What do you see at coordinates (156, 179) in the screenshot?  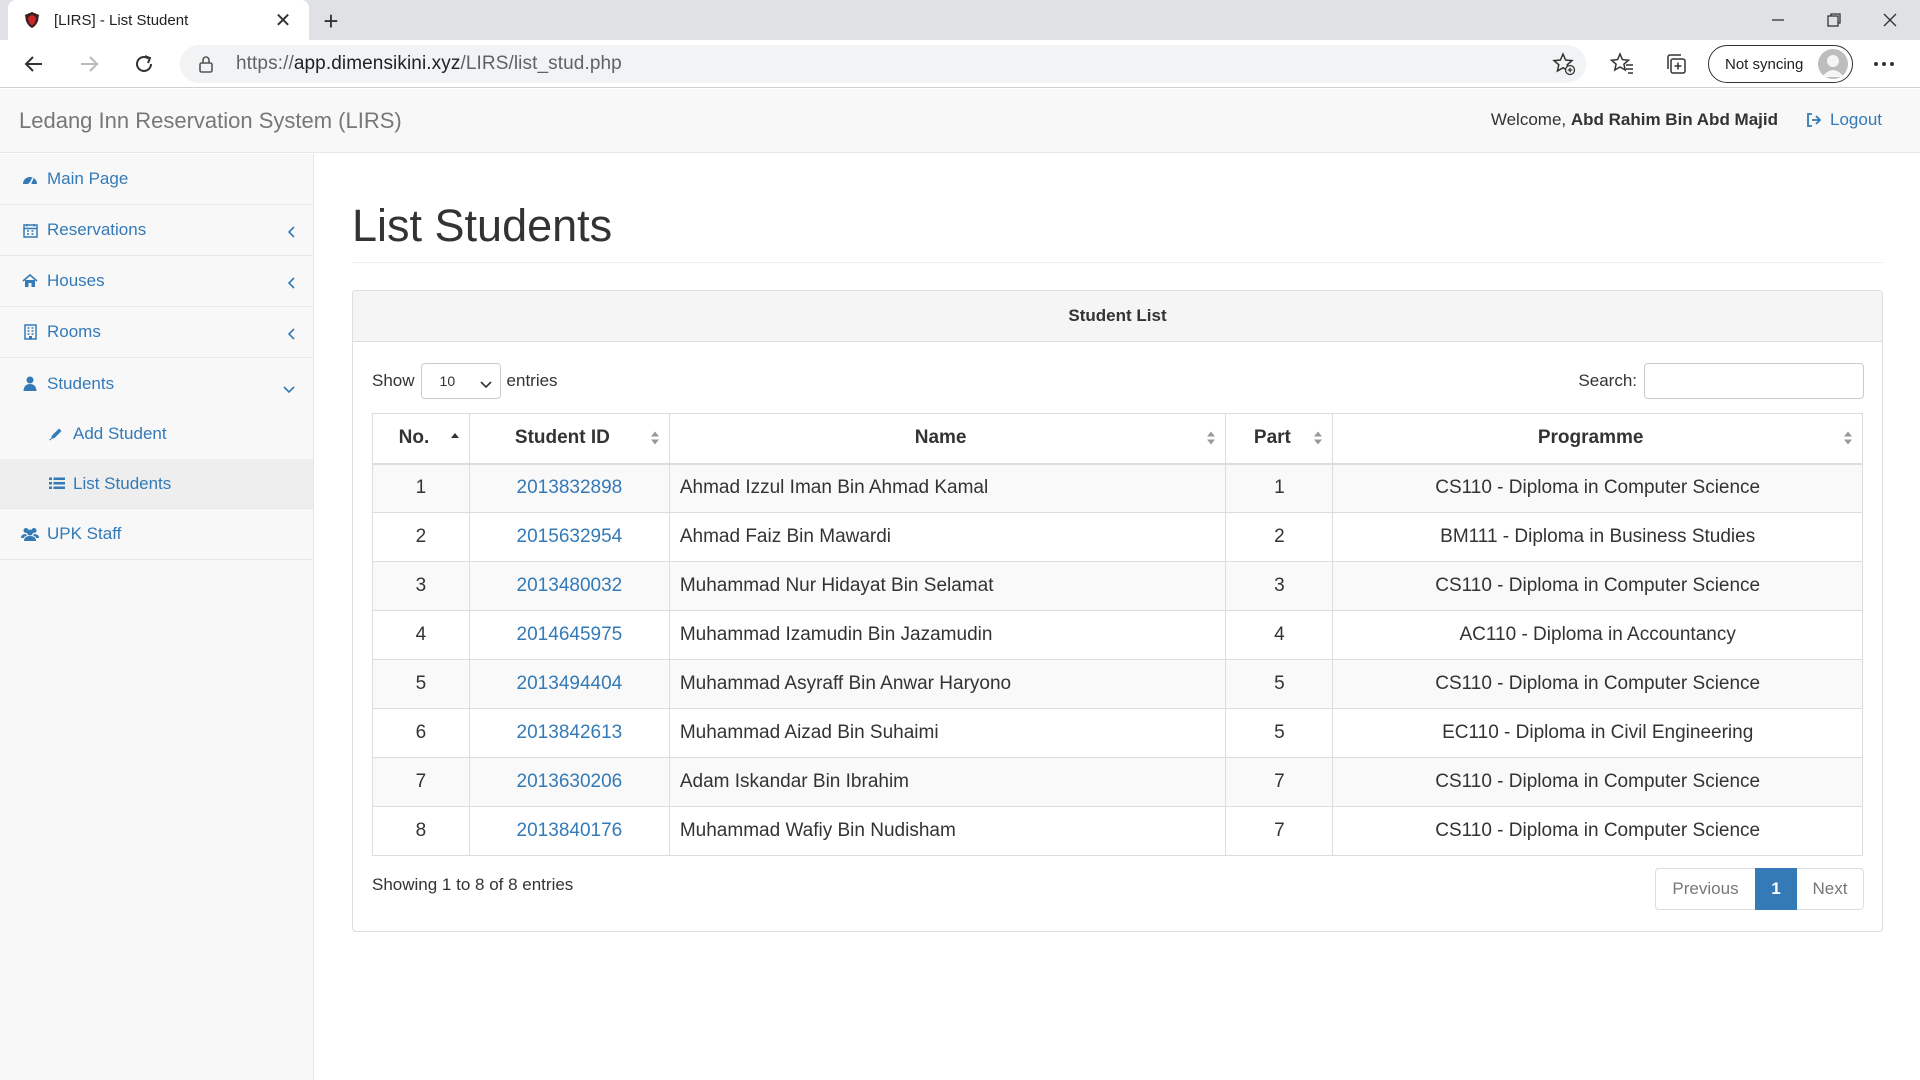 I see `sidebar-item-main-page: Main Page` at bounding box center [156, 179].